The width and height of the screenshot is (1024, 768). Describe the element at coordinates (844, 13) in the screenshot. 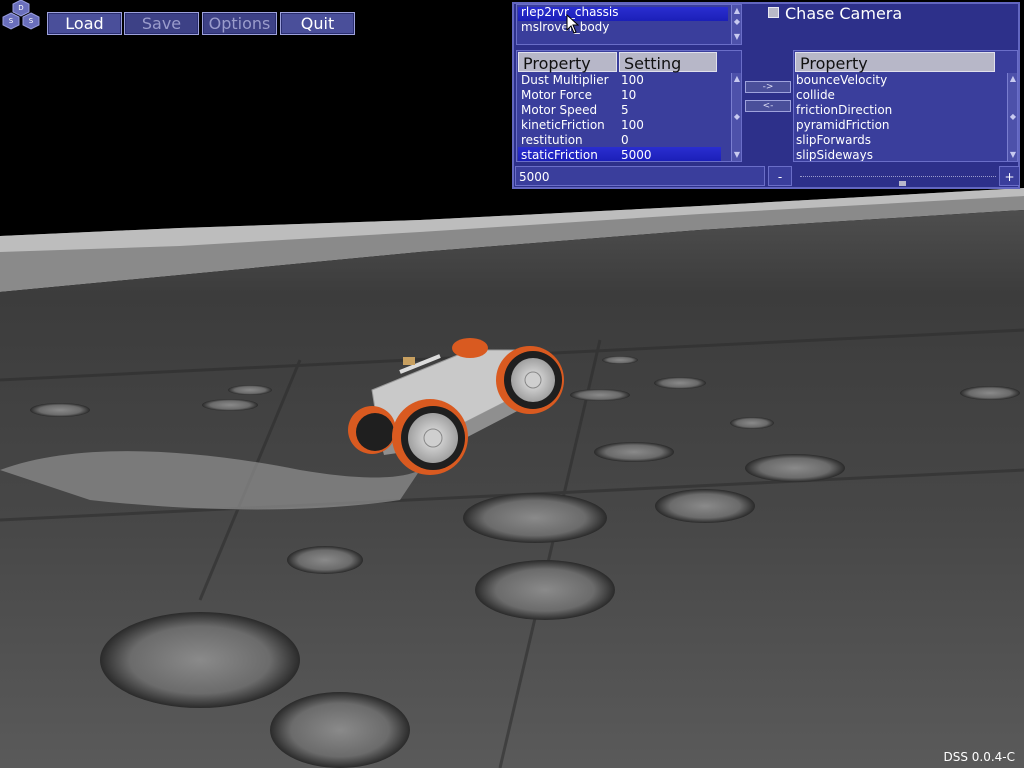

I see `chase-camera-label: Chase Camera` at that location.